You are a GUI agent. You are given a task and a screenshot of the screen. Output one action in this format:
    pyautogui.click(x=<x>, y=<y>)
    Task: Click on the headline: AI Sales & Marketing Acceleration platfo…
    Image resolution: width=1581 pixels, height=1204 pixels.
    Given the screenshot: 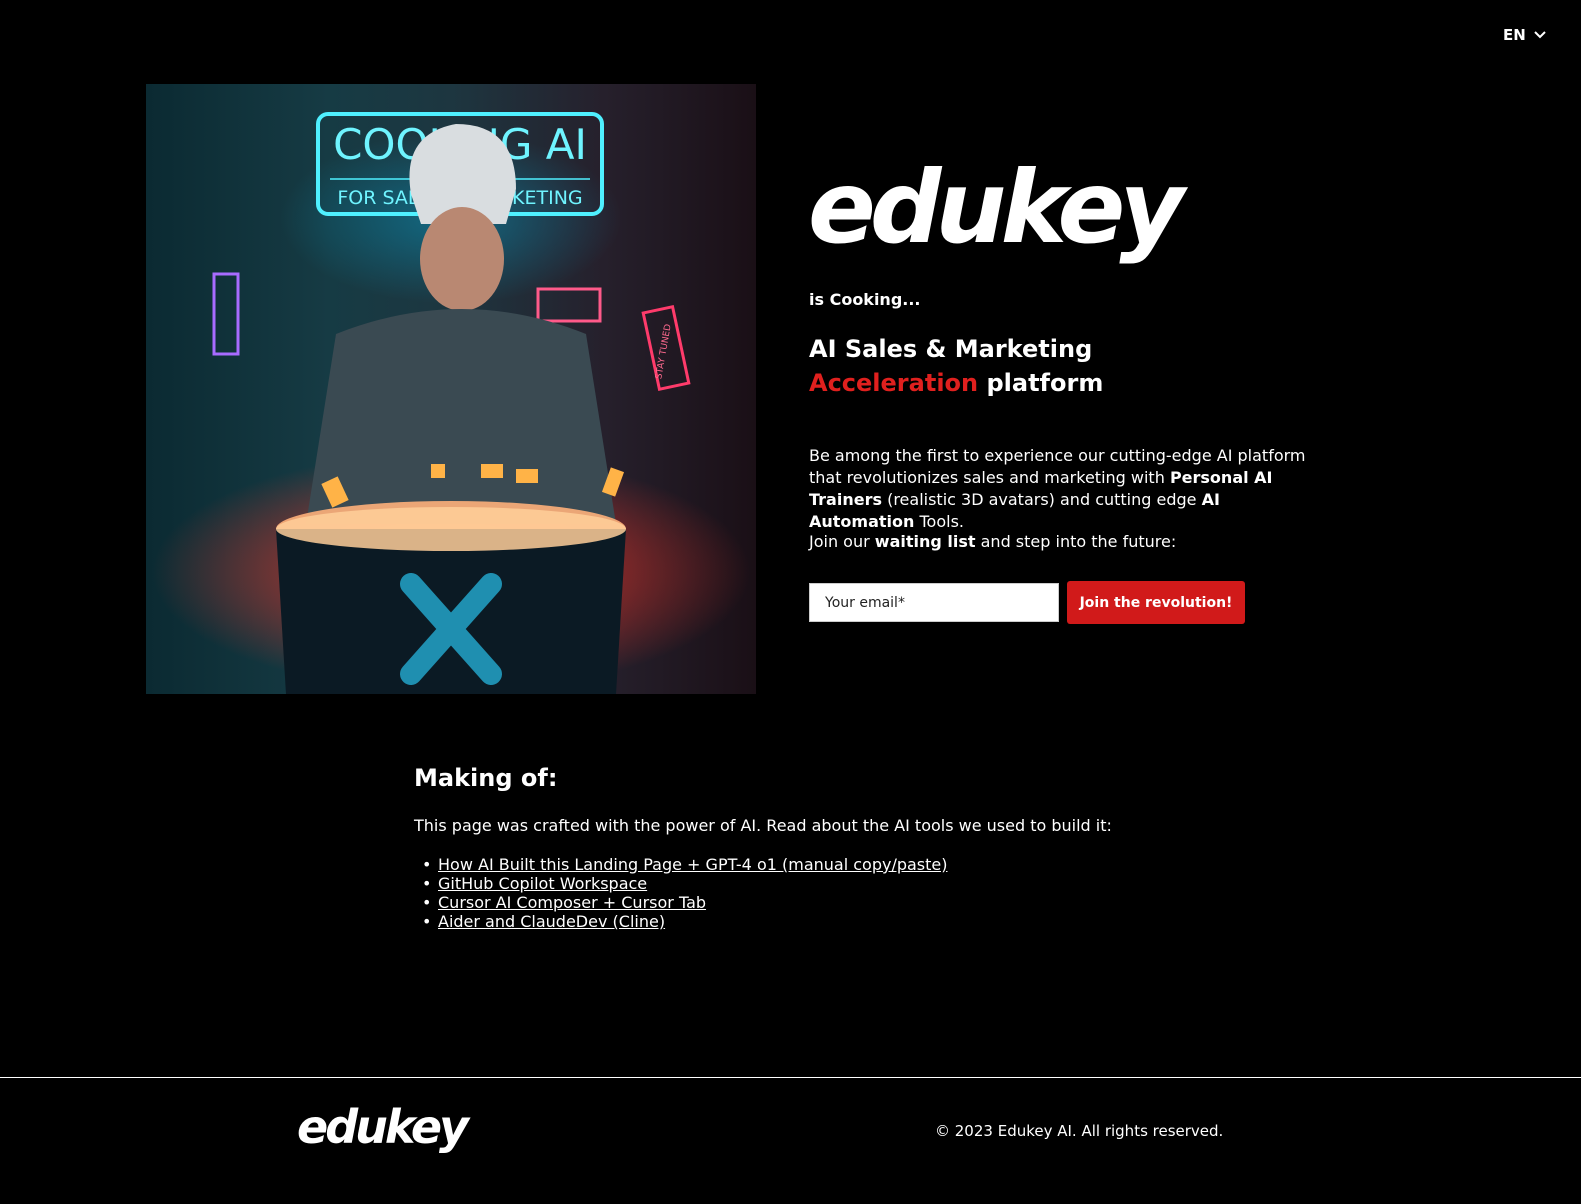 What is the action you would take?
    pyautogui.click(x=956, y=366)
    